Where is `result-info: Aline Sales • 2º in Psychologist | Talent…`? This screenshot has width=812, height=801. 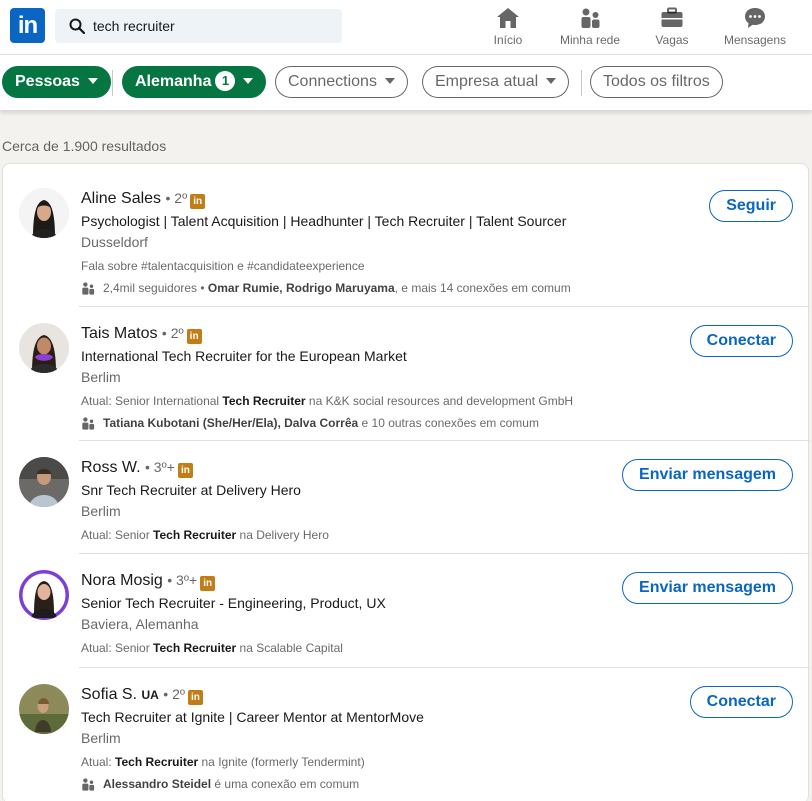
result-info: Aline Sales • 2º in Psychologist | Talent… is located at coordinates (351, 242).